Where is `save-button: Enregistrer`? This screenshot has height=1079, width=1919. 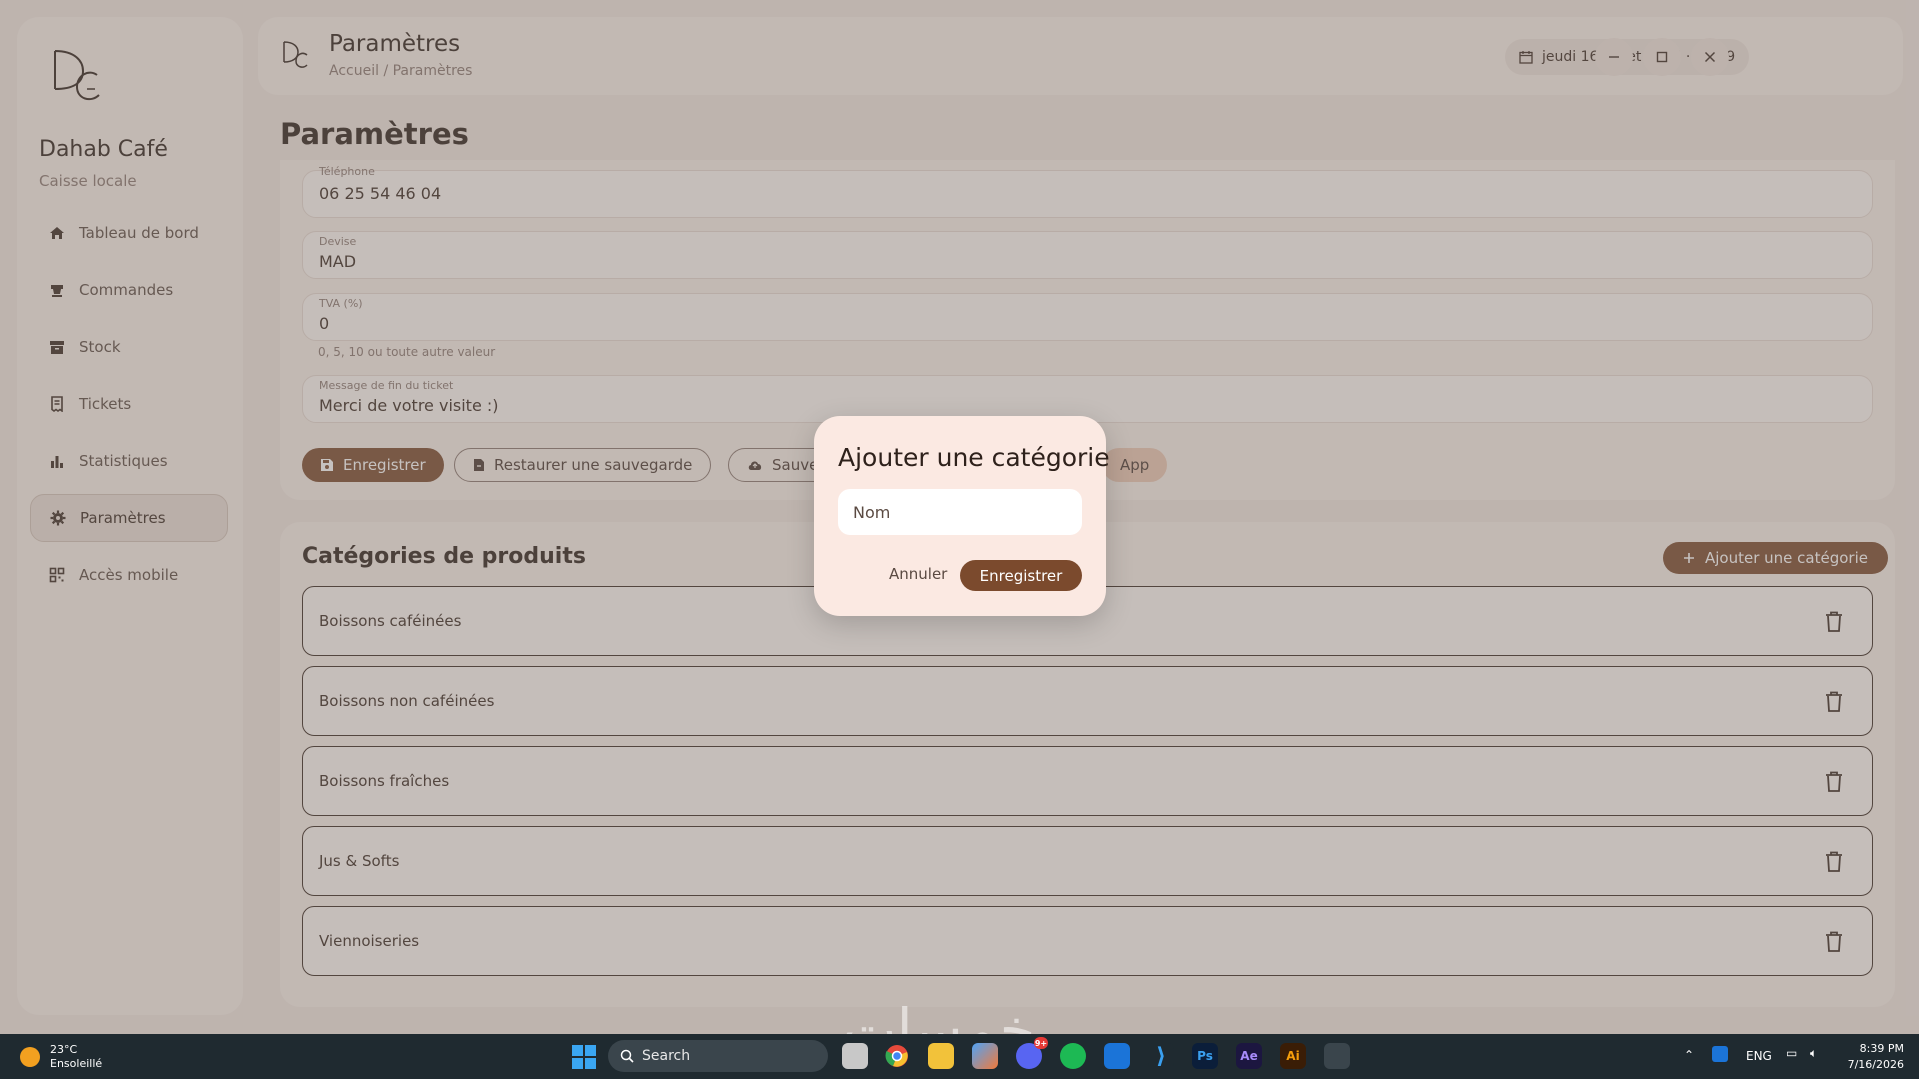 save-button: Enregistrer is located at coordinates (1021, 575).